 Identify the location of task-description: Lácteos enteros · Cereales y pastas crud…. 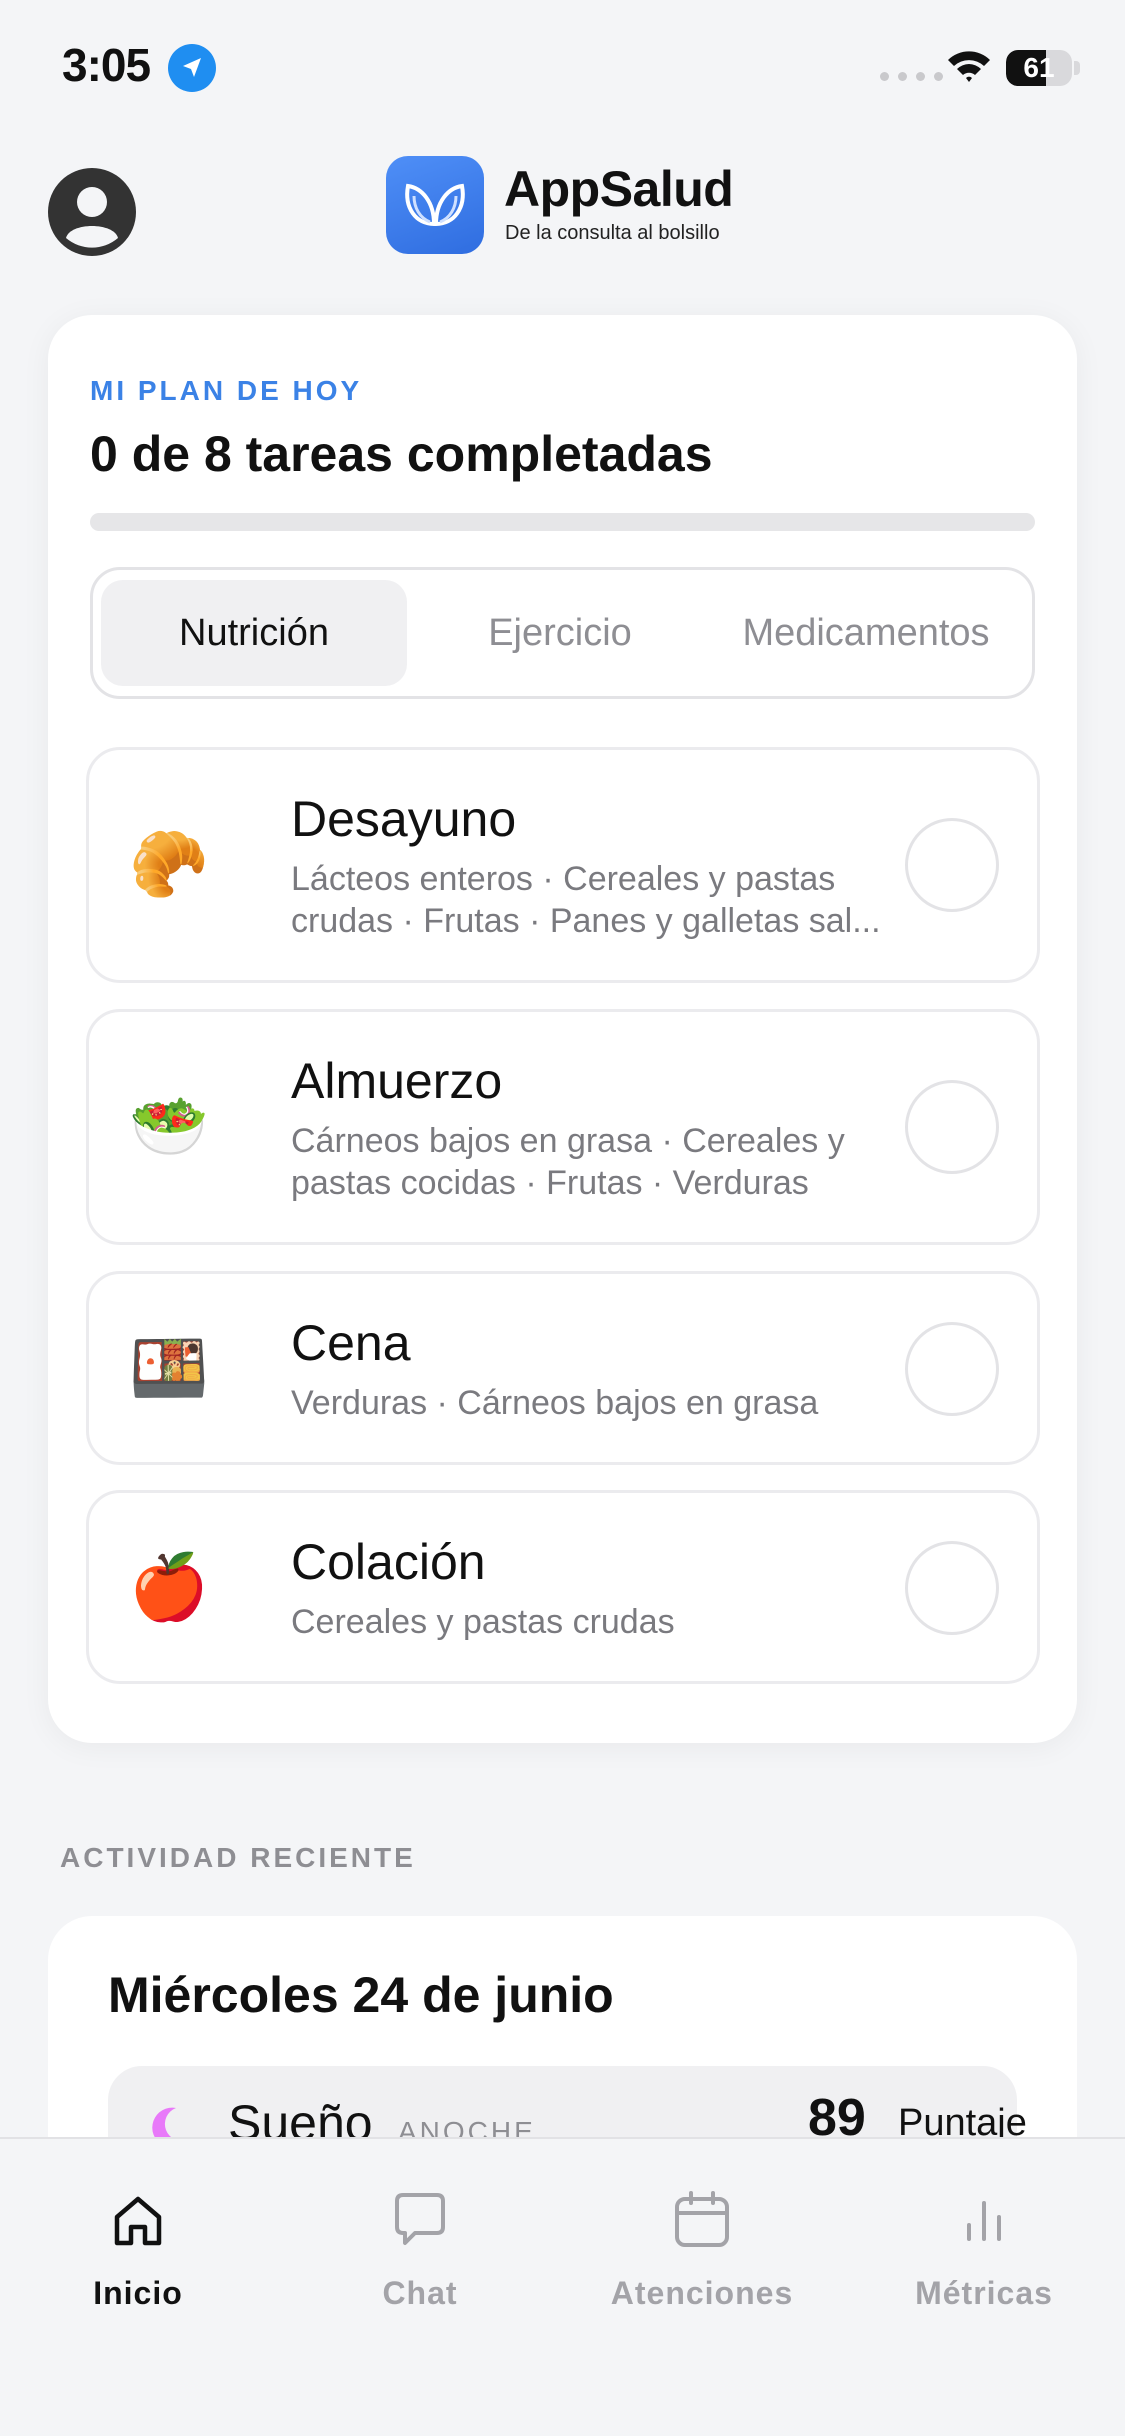
(586, 900).